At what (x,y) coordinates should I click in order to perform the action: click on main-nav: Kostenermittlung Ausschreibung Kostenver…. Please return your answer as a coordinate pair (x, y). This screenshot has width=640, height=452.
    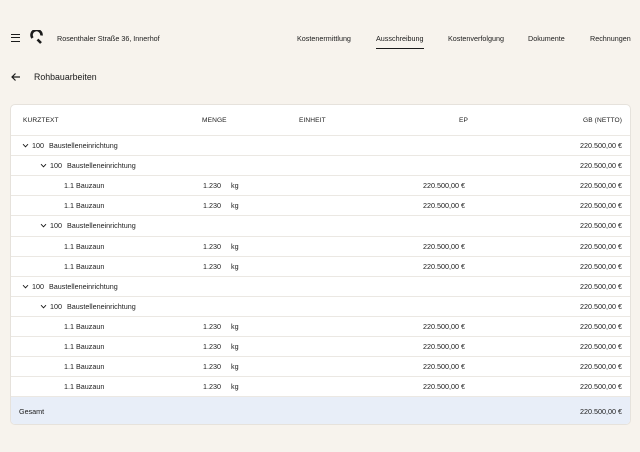
    Looking at the image, I should click on (320, 44).